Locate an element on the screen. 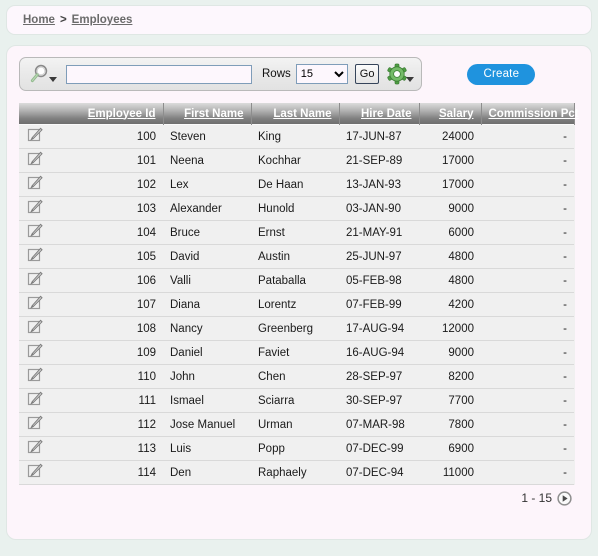 Image resolution: width=598 pixels, height=556 pixels. pagination: 1 - 15 is located at coordinates (296, 498).